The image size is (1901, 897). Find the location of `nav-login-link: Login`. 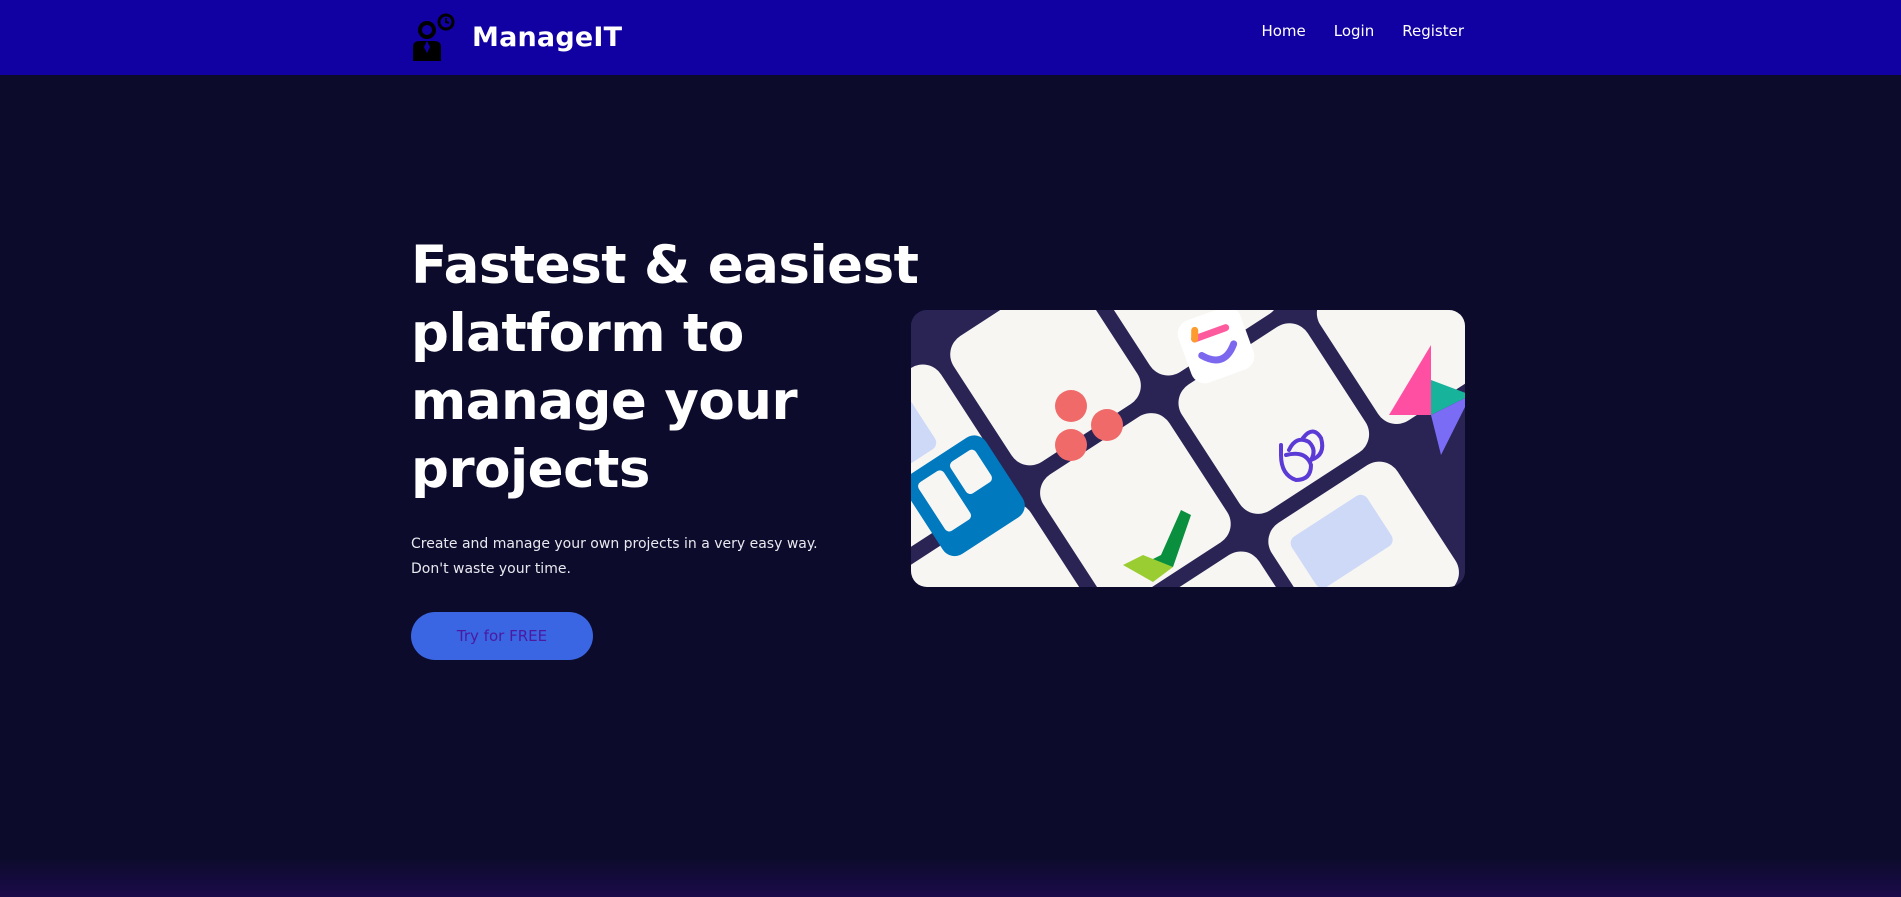

nav-login-link: Login is located at coordinates (1354, 31).